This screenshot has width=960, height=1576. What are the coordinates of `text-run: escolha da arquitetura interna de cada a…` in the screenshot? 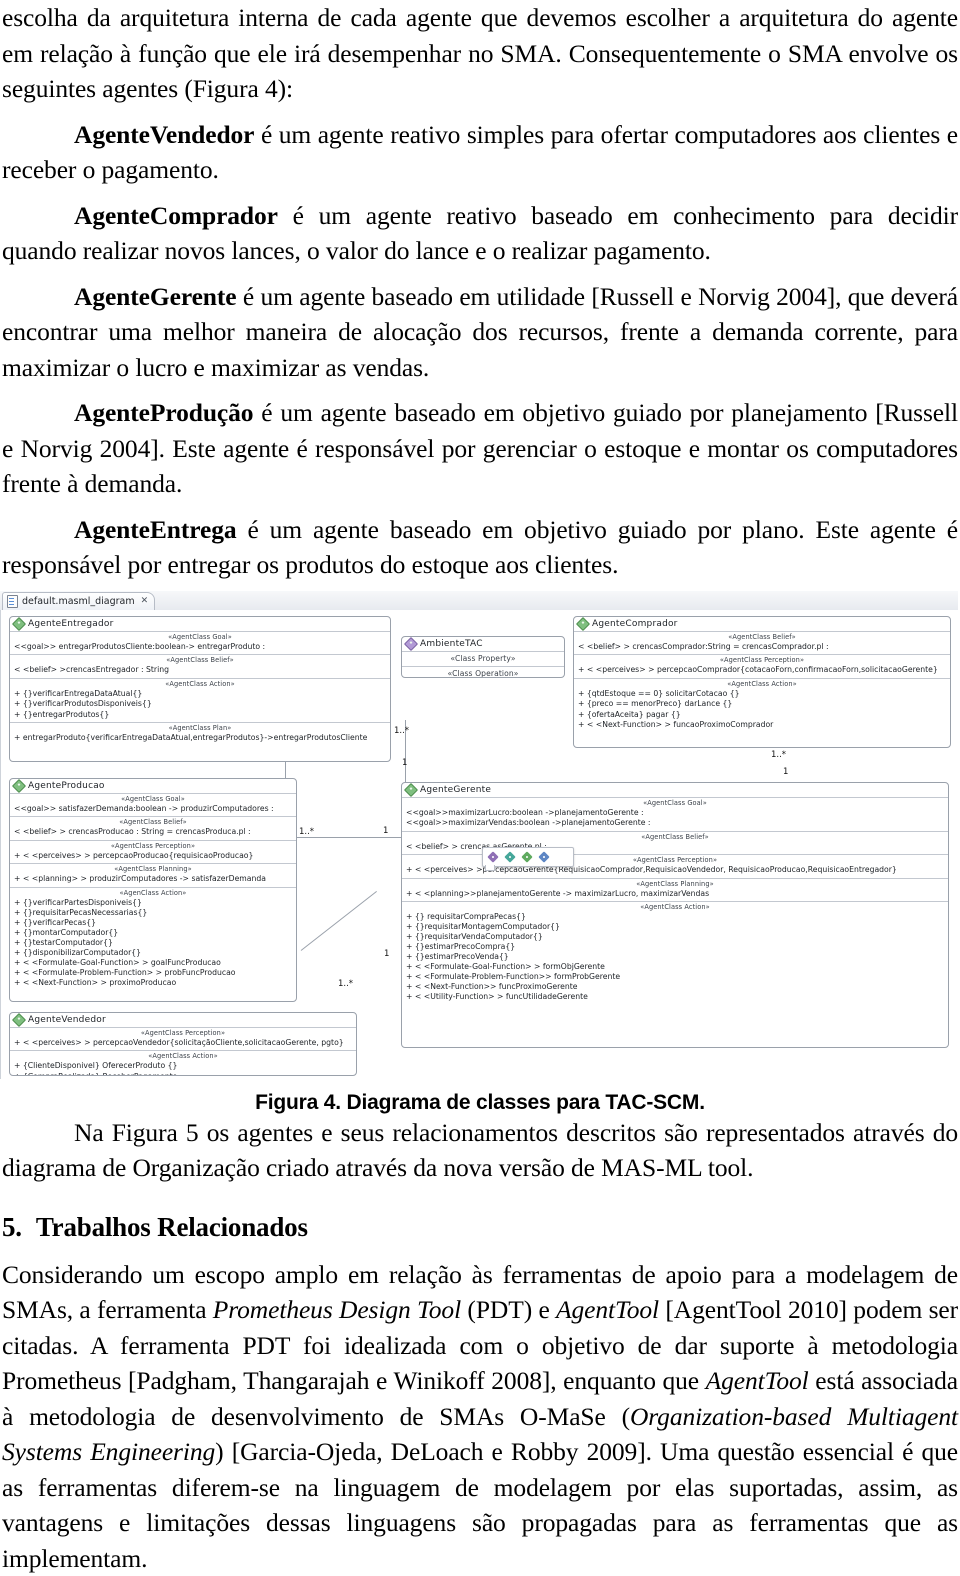 It's located at (480, 53).